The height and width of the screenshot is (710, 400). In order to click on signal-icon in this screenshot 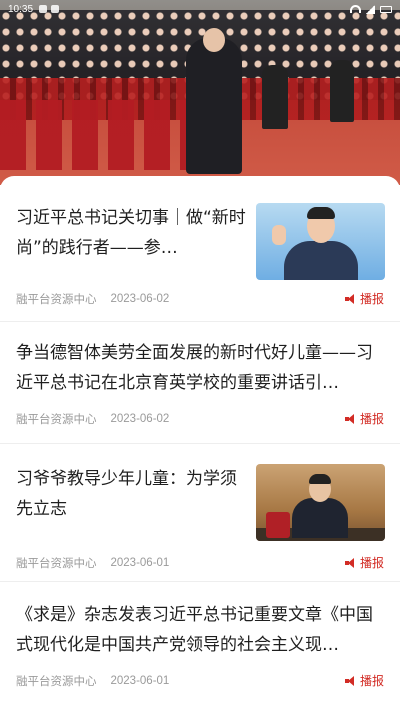, I will do `click(370, 9)`.